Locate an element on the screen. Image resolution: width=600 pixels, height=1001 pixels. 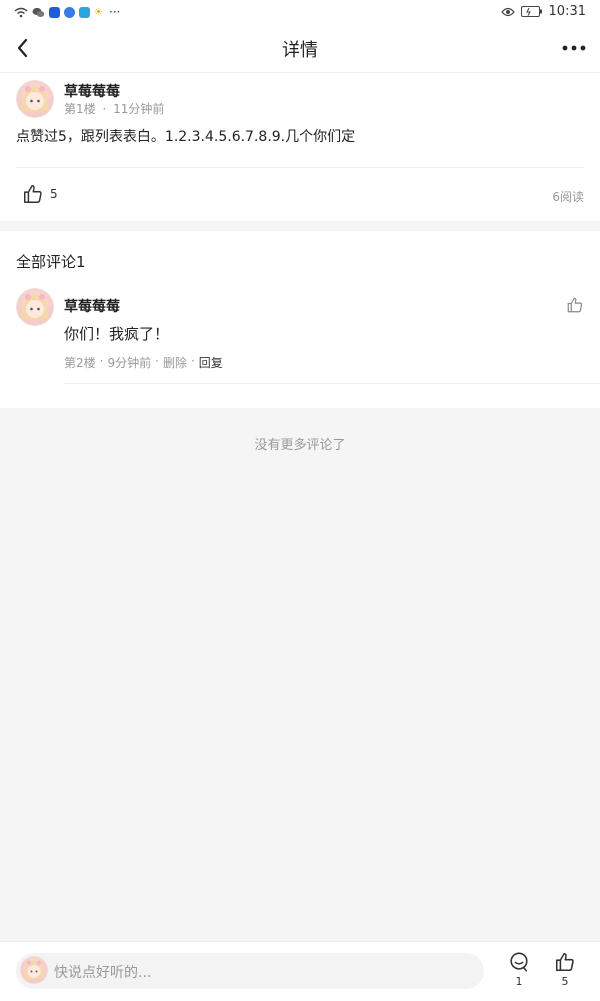
bottom-bar: 快说点好听的... 1 5 is located at coordinates (300, 971).